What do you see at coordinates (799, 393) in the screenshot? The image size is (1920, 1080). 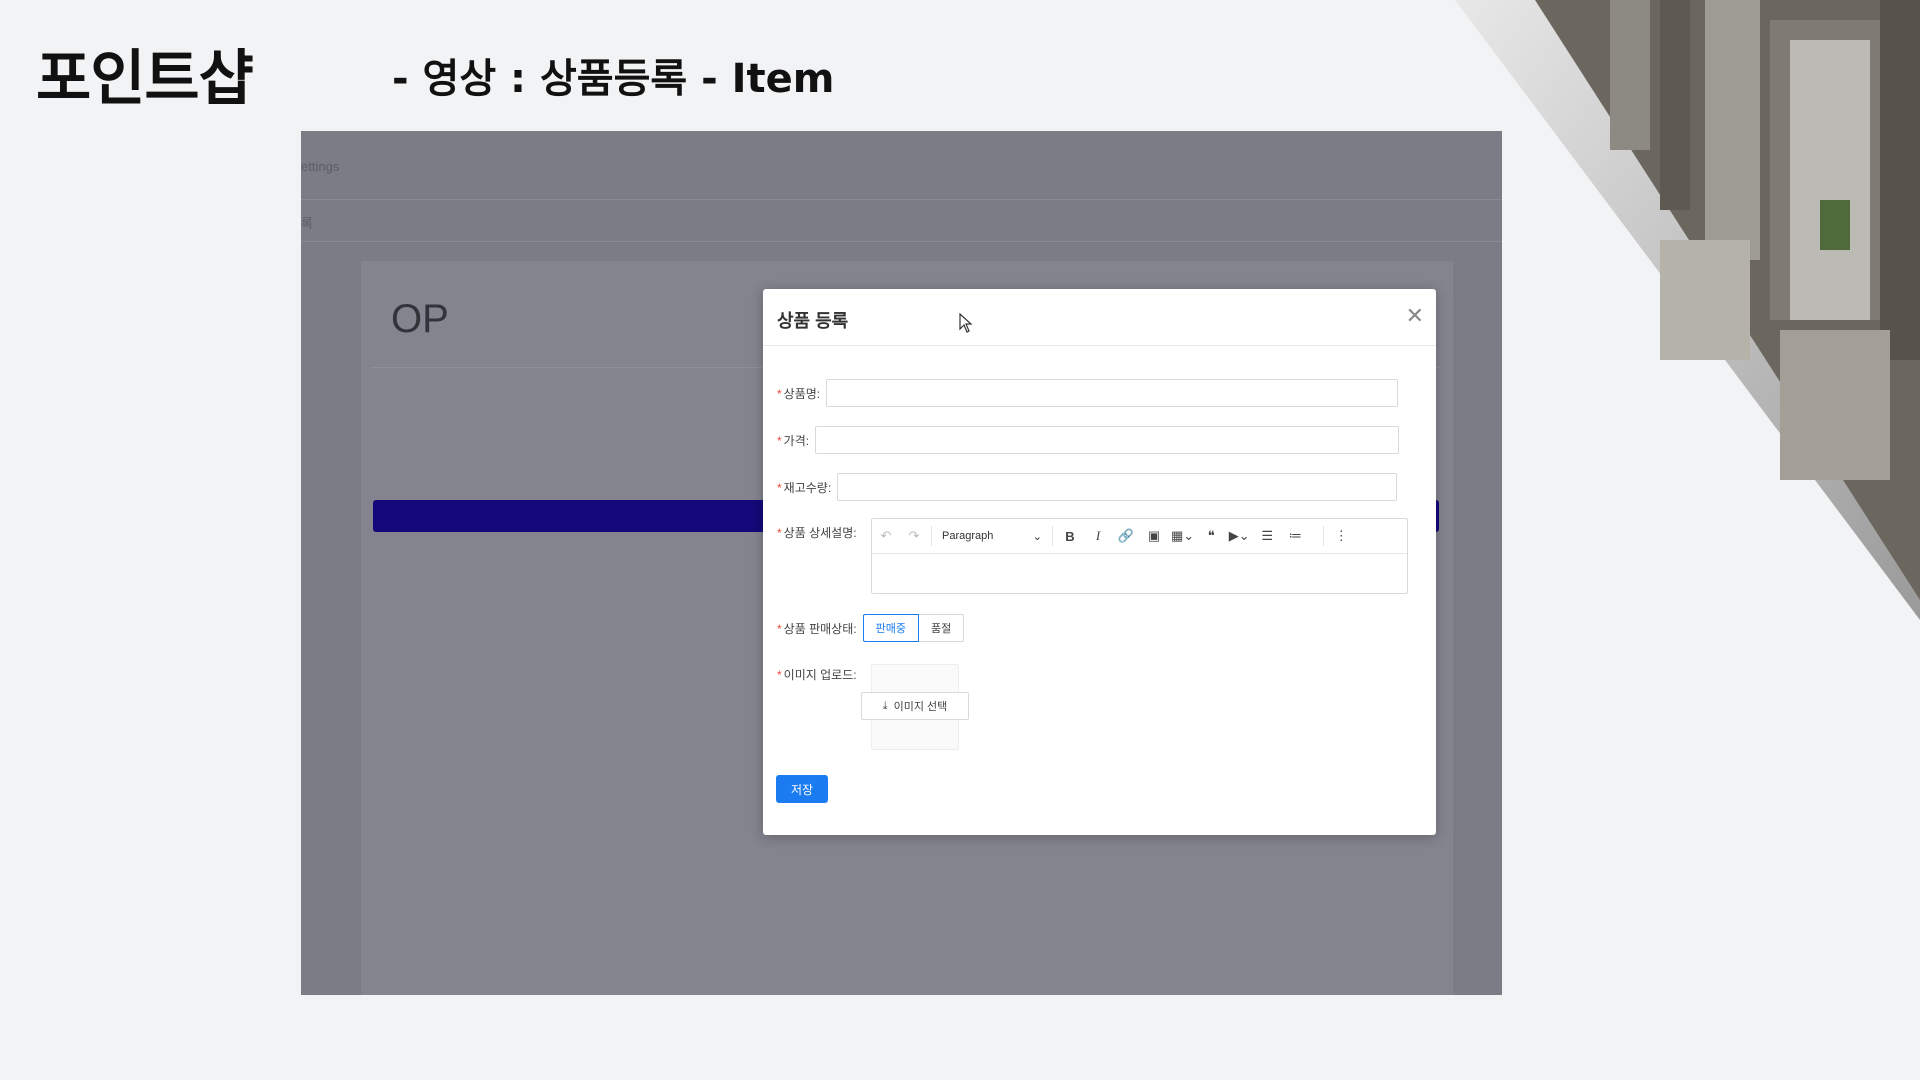 I see `product-name-label: * 상품명:` at bounding box center [799, 393].